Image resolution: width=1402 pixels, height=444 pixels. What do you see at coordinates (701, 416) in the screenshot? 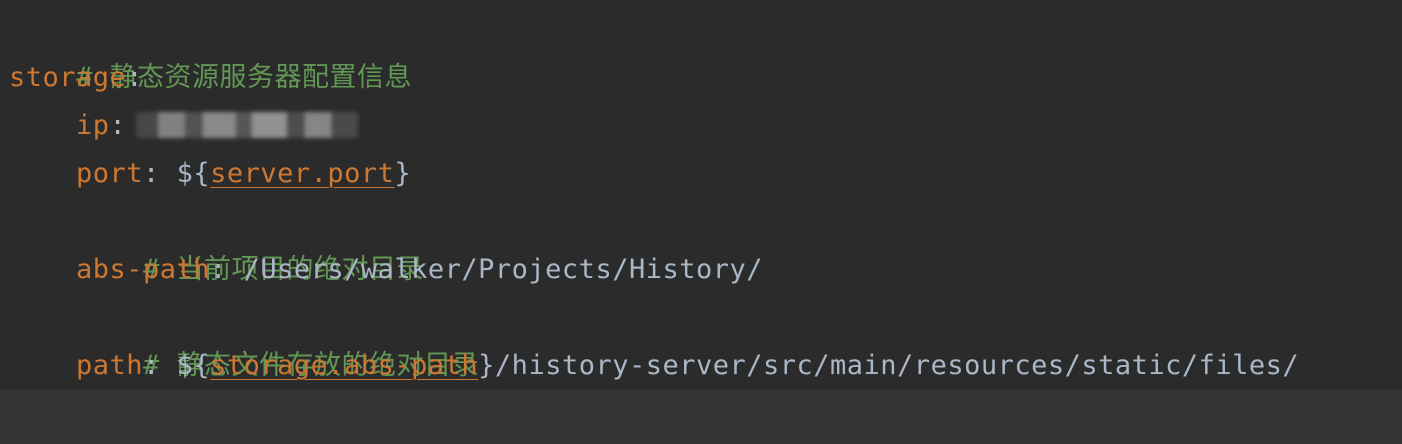
I see `editor-empty-area` at bounding box center [701, 416].